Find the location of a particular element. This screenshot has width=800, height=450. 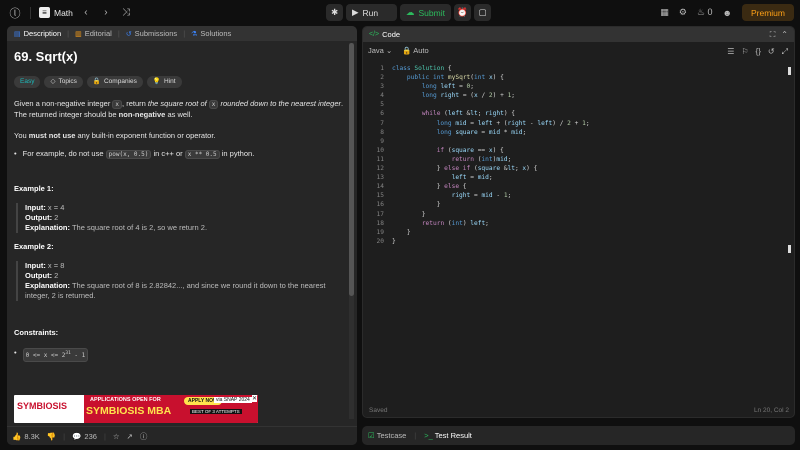

premium-button: Premium is located at coordinates (767, 12).